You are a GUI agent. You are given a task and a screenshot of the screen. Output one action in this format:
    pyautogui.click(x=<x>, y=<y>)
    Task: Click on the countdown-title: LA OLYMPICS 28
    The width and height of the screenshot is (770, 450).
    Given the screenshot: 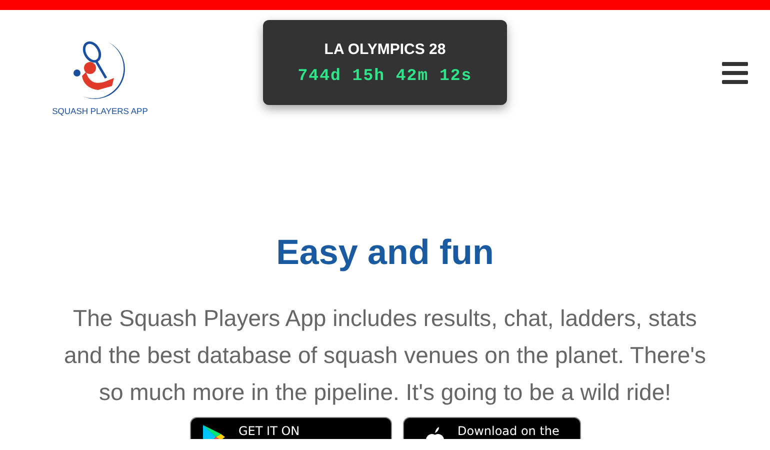 What is the action you would take?
    pyautogui.click(x=385, y=49)
    